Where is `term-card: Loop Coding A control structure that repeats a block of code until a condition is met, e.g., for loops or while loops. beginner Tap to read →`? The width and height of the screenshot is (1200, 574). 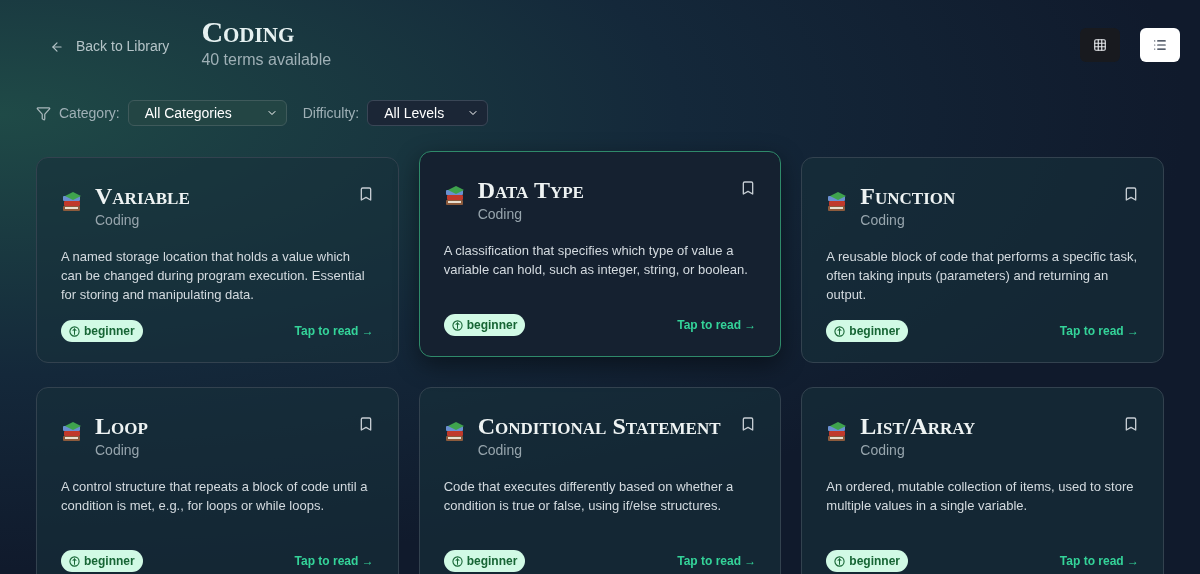
term-card: Loop Coding A control structure that repeats a block of code until a condition is met, e.g., for loops or while loops. beginner Tap to read → is located at coordinates (217, 480).